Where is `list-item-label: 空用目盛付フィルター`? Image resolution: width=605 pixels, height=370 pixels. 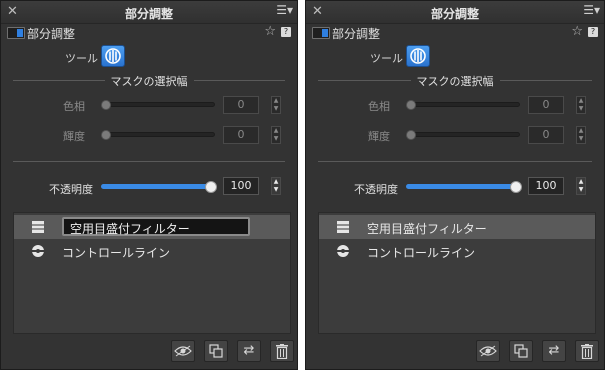 list-item-label: 空用目盛付フィルター is located at coordinates (427, 229).